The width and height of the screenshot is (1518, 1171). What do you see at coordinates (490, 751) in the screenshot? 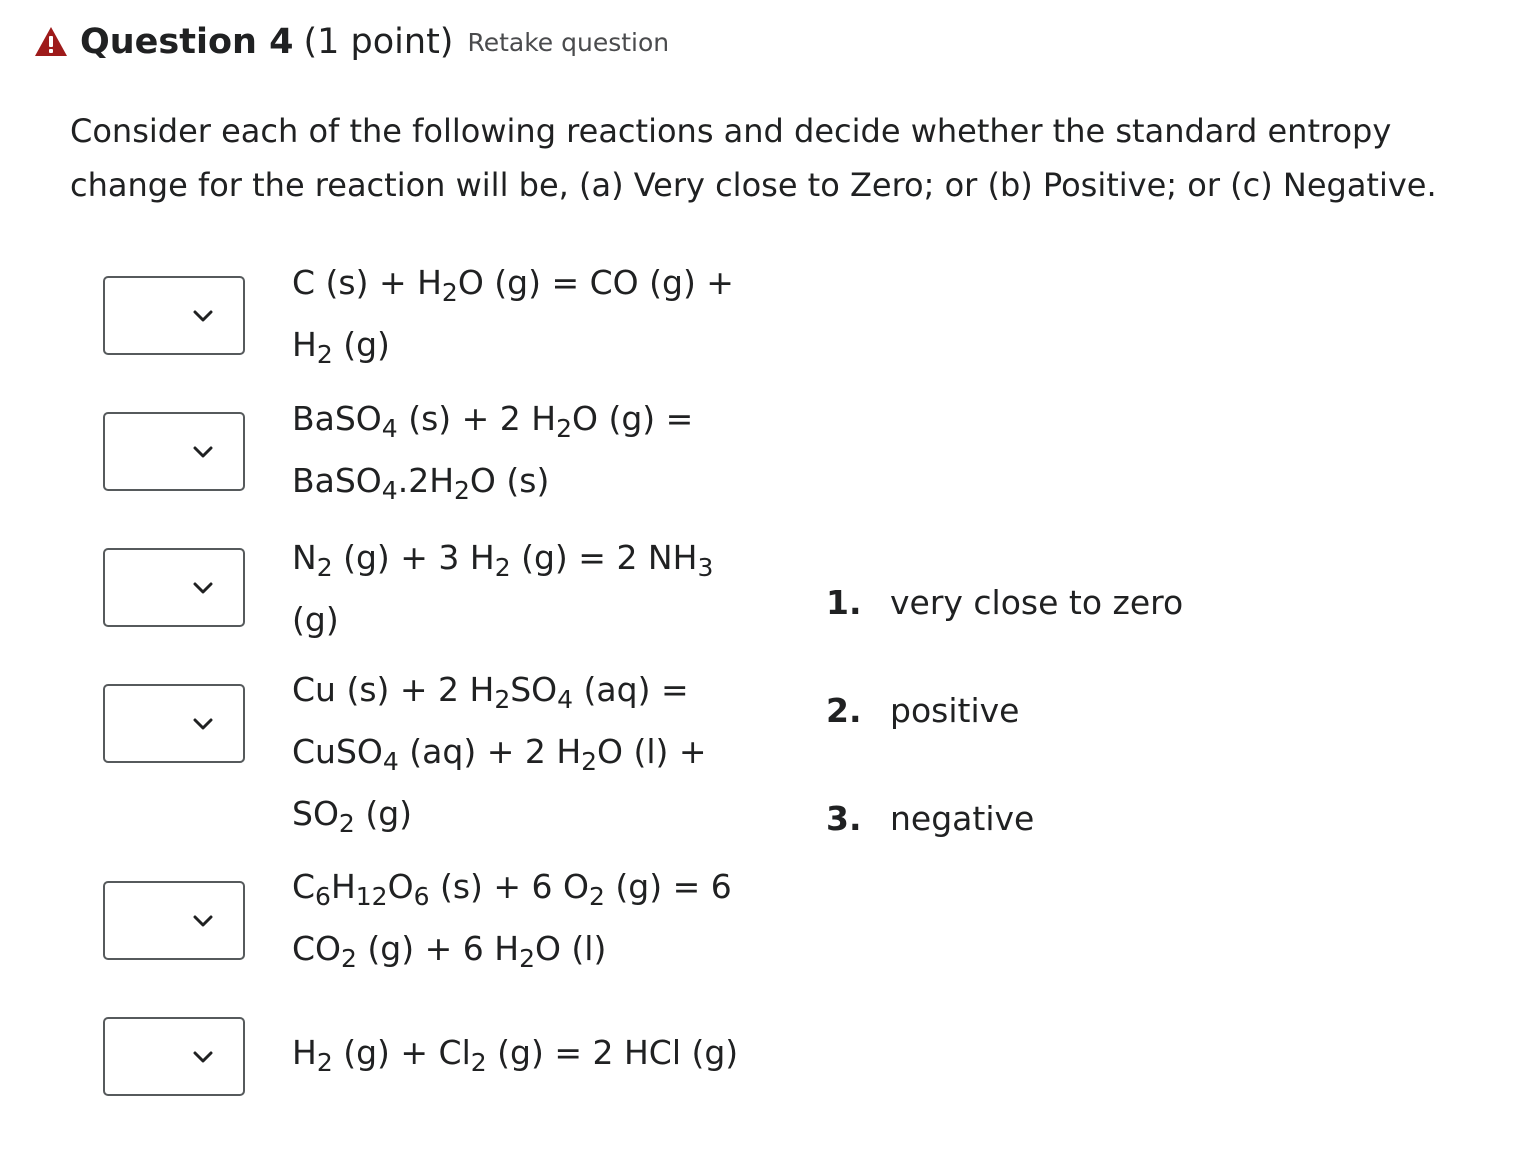
I see `equation-text: (aq) + 2 H` at bounding box center [490, 751].